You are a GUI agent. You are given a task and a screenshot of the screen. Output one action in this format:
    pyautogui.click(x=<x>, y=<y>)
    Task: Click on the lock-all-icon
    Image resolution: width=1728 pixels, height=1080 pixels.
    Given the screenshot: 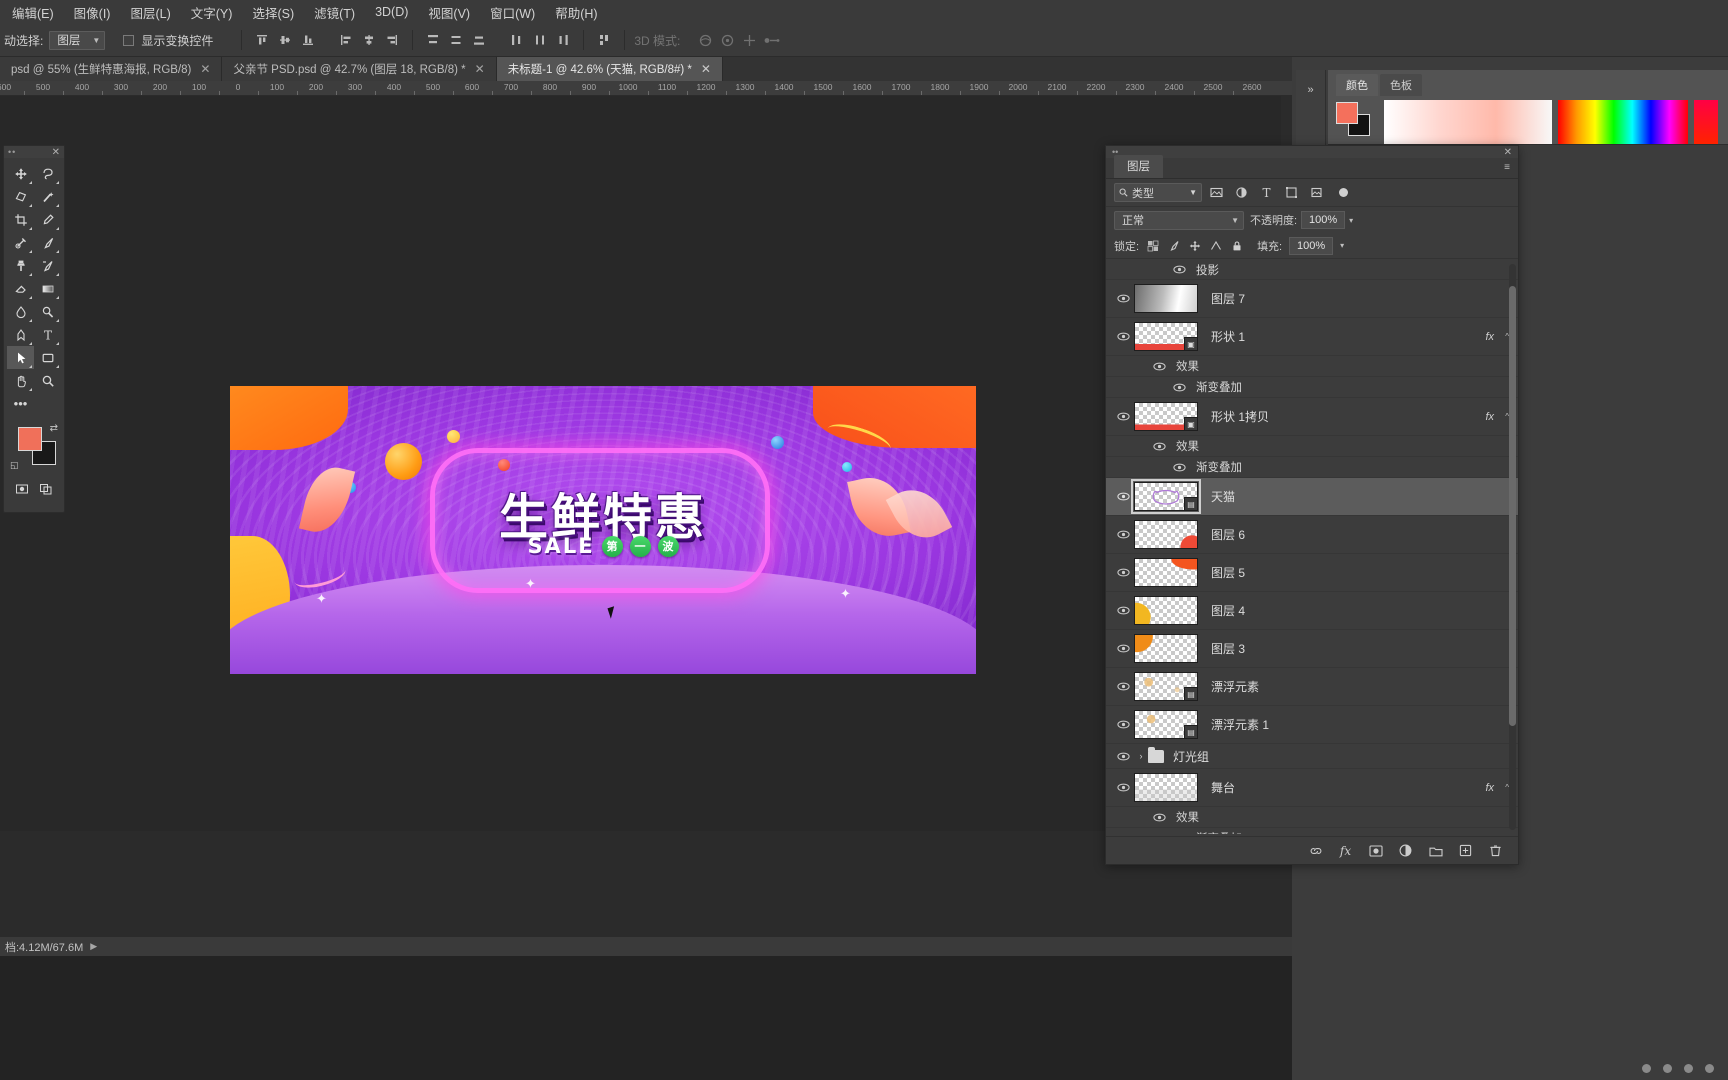 What is the action you would take?
    pyautogui.click(x=1237, y=246)
    